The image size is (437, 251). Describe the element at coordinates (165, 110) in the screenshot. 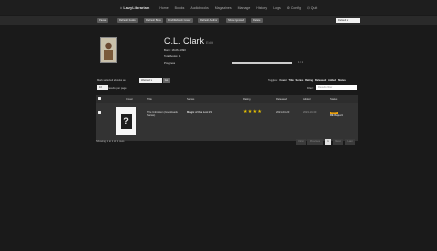

I see `row-title: The Unbroken (Goodreads Series)` at that location.